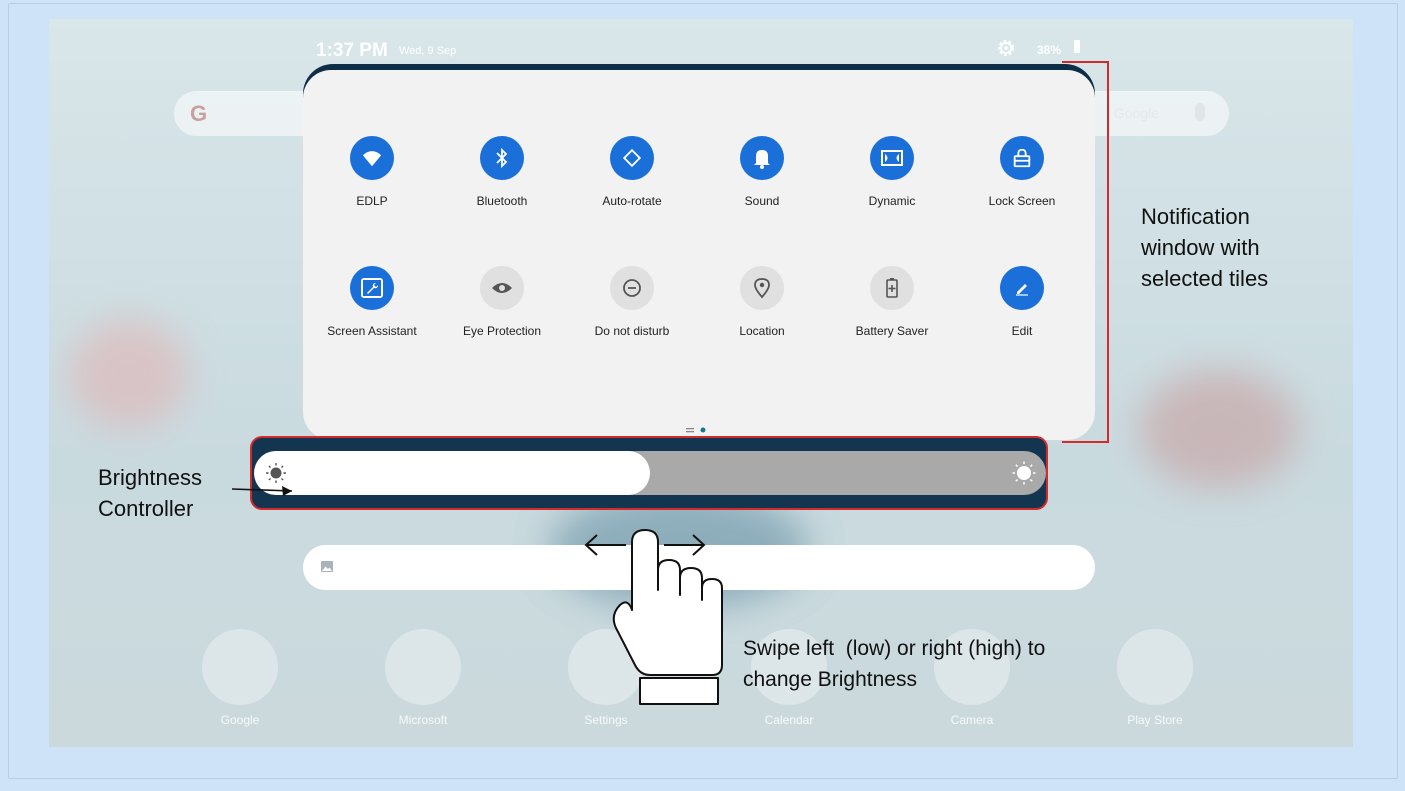 This screenshot has height=791, width=1405. I want to click on location-icon, so click(762, 288).